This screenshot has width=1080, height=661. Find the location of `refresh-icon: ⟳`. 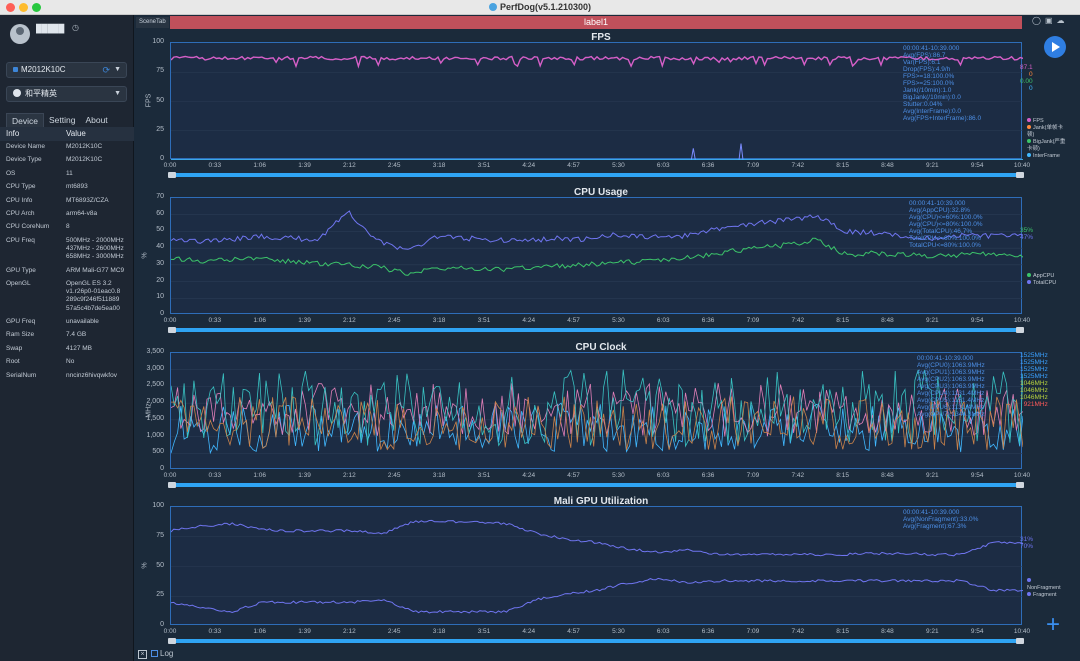

refresh-icon: ⟳ is located at coordinates (106, 70).